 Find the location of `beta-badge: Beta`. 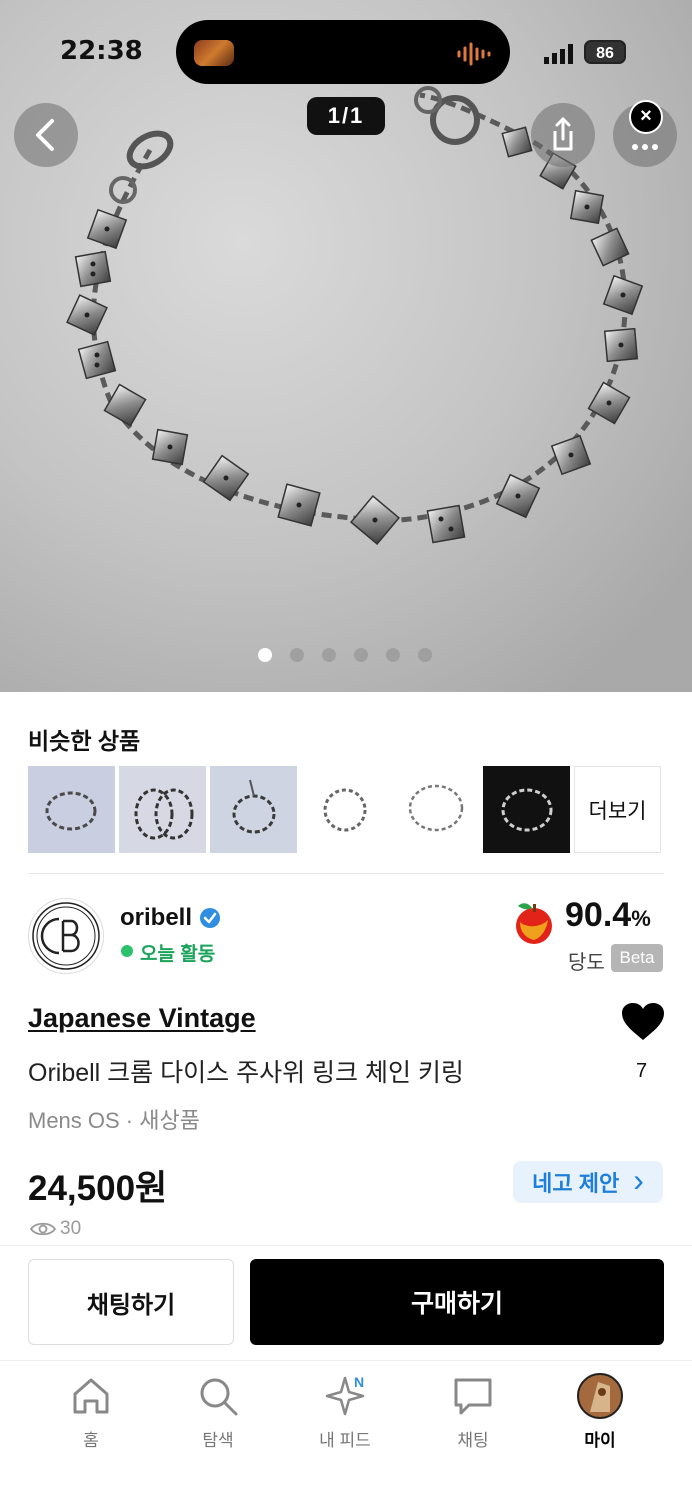

beta-badge: Beta is located at coordinates (637, 958).